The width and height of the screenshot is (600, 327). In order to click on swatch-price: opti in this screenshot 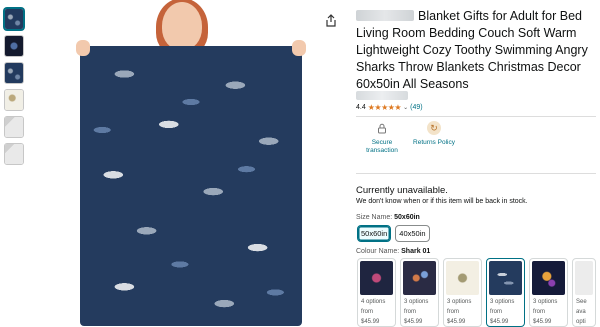, I will do `click(581, 322)`.